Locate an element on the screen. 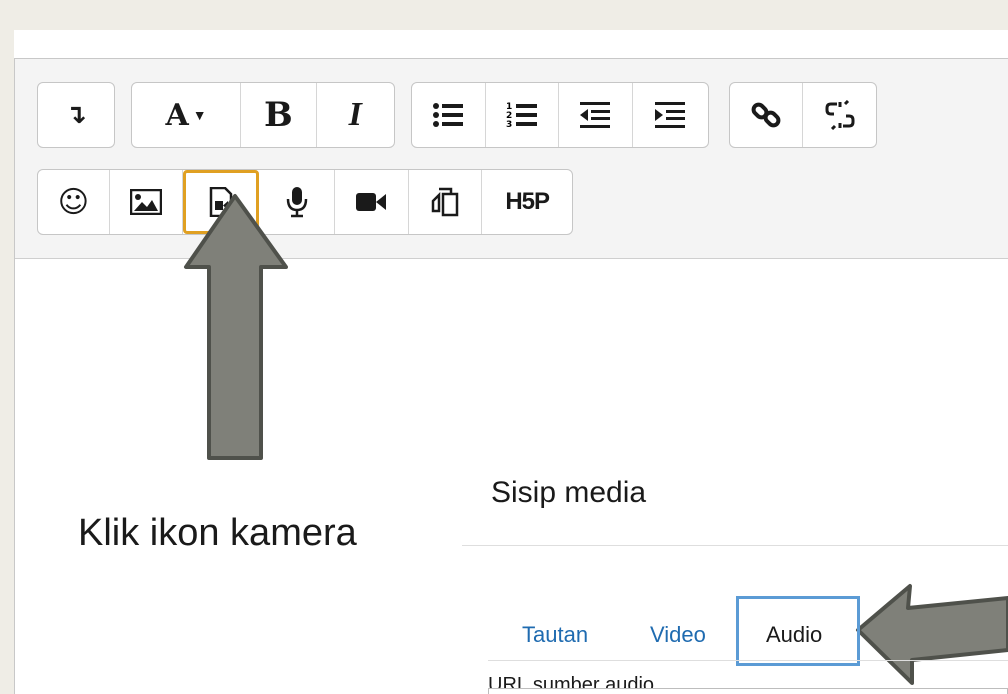  toolbar-group-lists: 1 2 3 is located at coordinates (560, 115).